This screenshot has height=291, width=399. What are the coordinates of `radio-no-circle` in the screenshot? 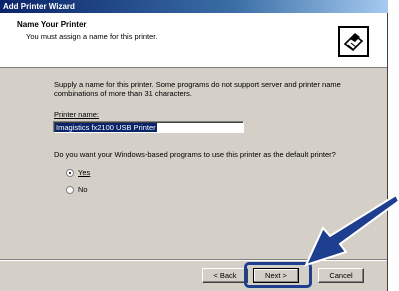 It's located at (70, 189).